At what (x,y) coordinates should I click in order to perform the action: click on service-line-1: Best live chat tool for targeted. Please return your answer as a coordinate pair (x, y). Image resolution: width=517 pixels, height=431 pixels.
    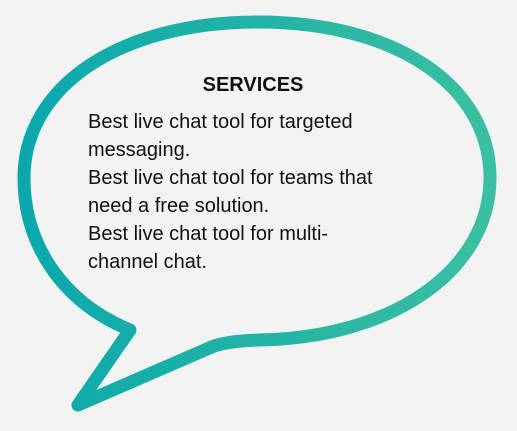
    Looking at the image, I should click on (220, 122).